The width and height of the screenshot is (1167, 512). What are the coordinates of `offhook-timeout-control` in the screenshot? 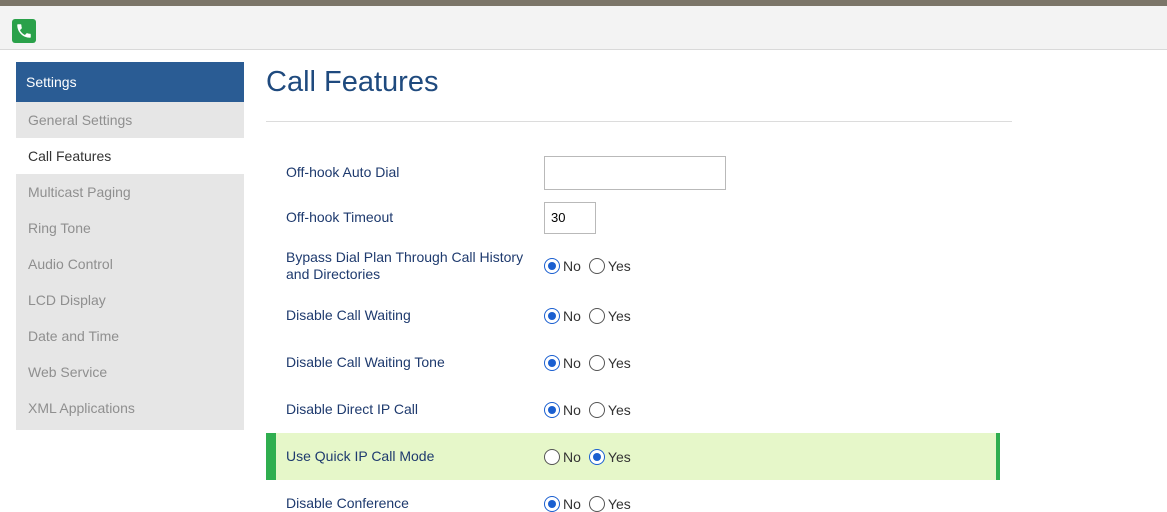 It's located at (570, 217).